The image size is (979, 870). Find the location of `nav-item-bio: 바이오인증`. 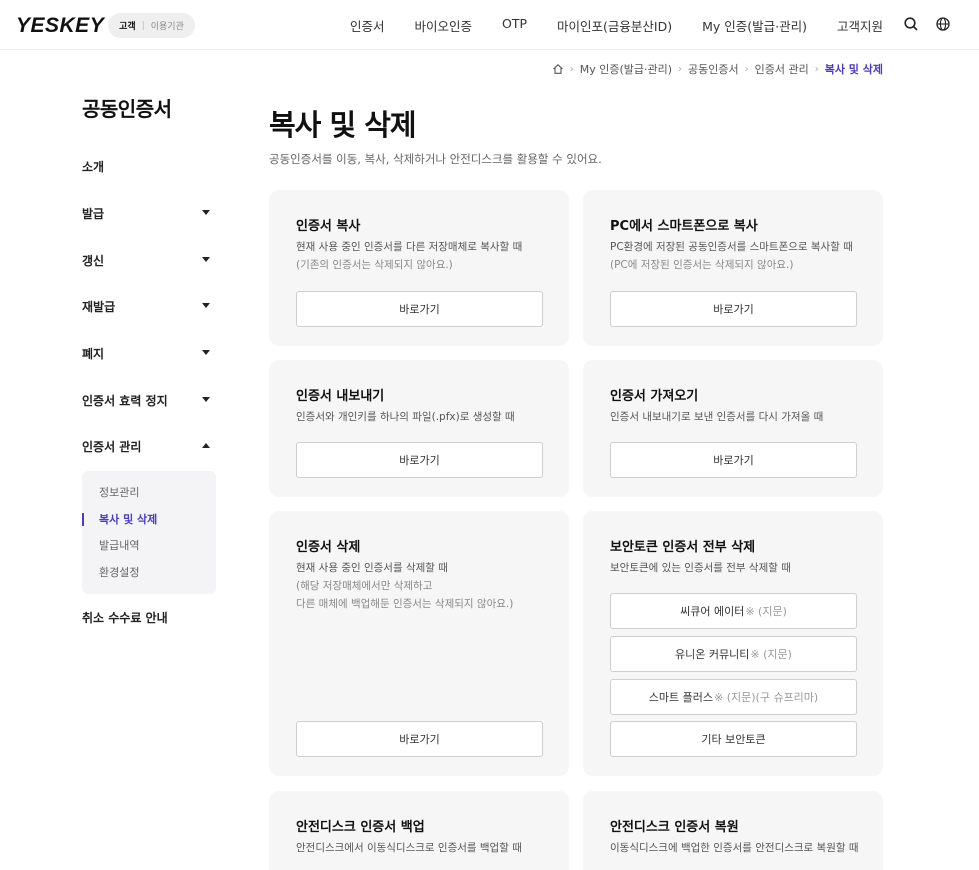

nav-item-bio: 바이오인증 is located at coordinates (444, 25).